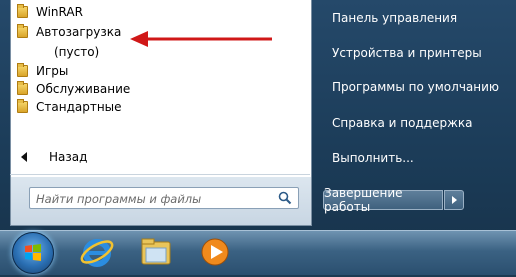 This screenshot has width=516, height=277. I want to click on internet-explorer-icon, so click(97, 252).